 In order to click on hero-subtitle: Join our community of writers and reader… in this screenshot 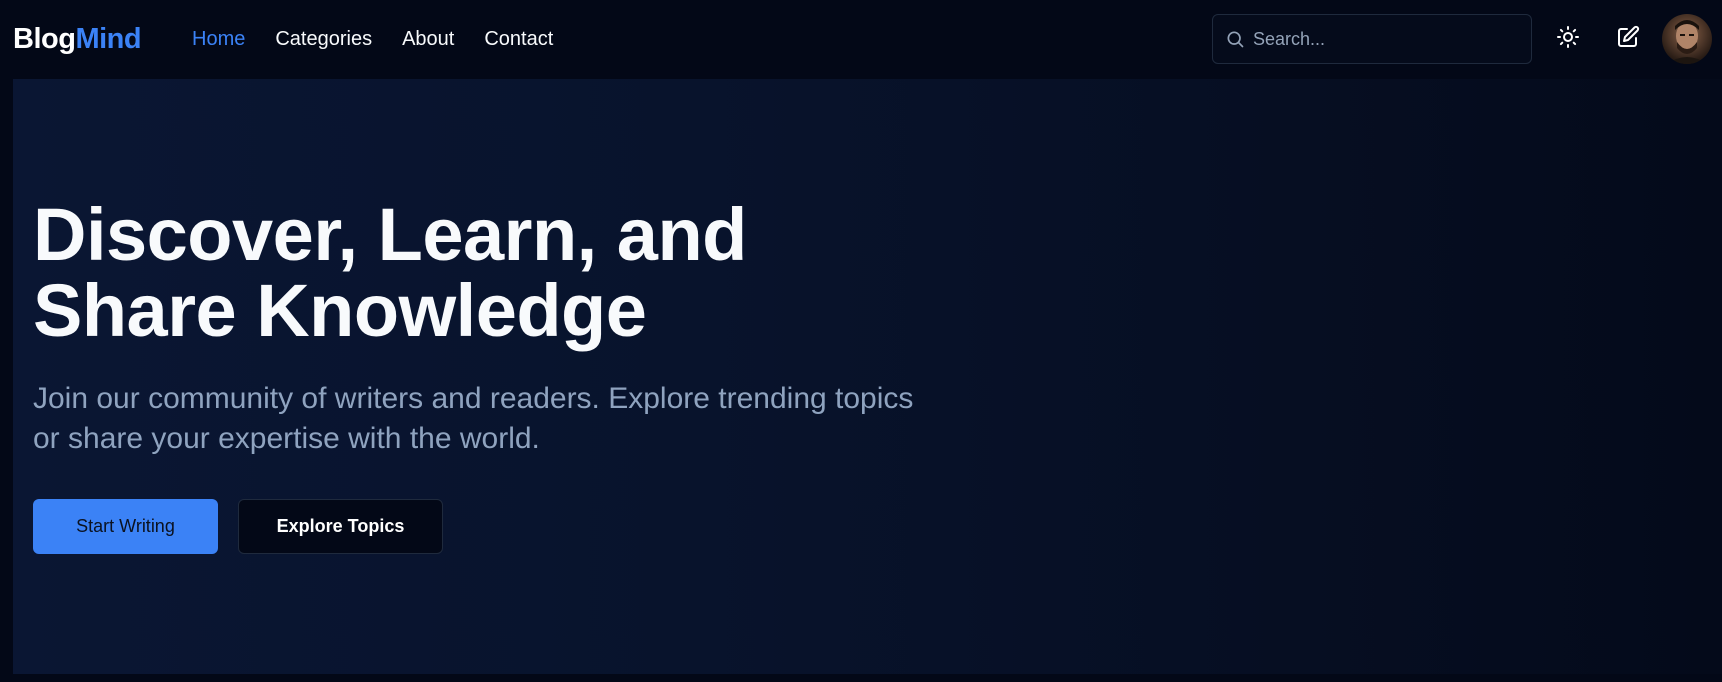, I will do `click(523, 419)`.